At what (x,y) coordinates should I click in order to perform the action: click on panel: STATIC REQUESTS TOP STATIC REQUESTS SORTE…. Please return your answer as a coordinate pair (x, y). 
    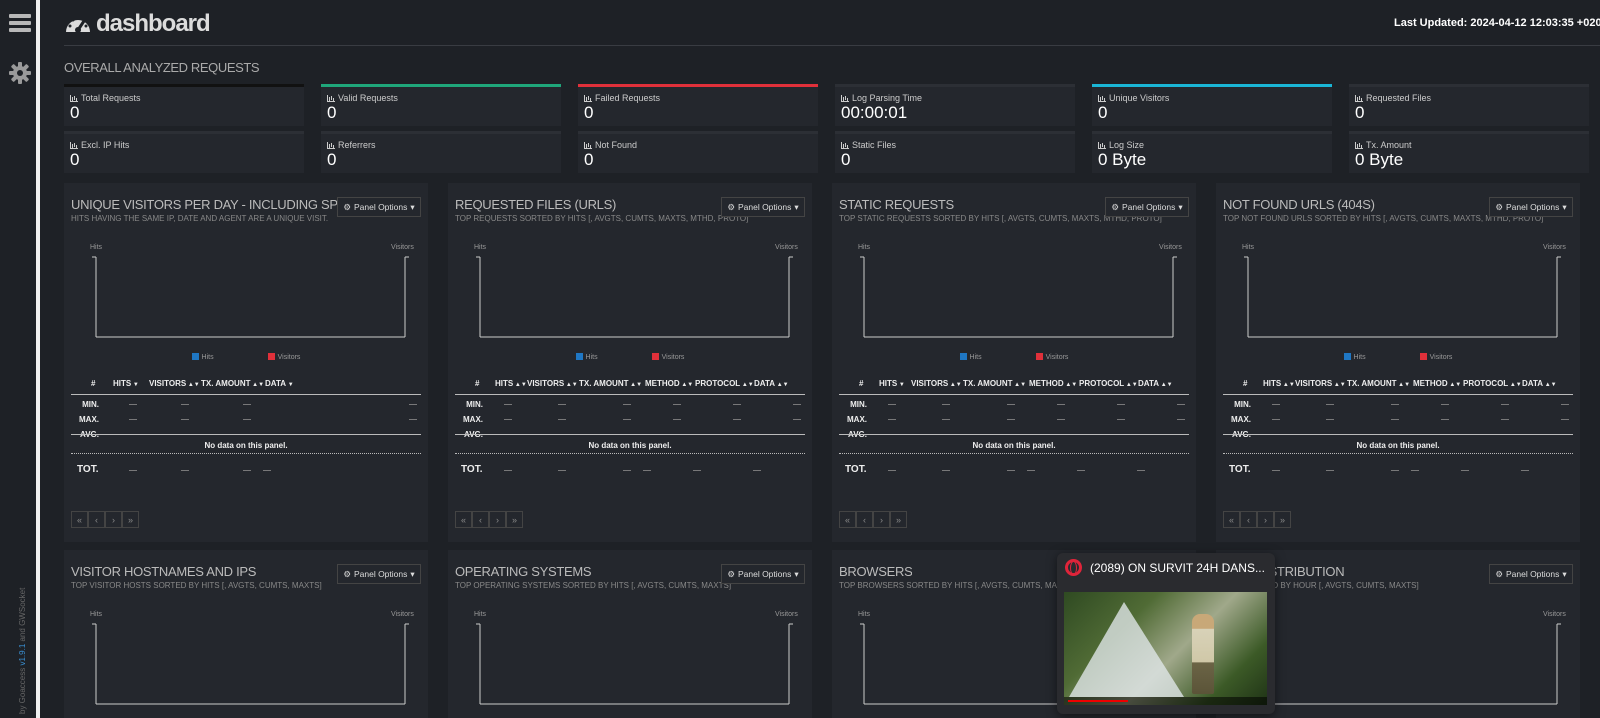
    Looking at the image, I should click on (1014, 362).